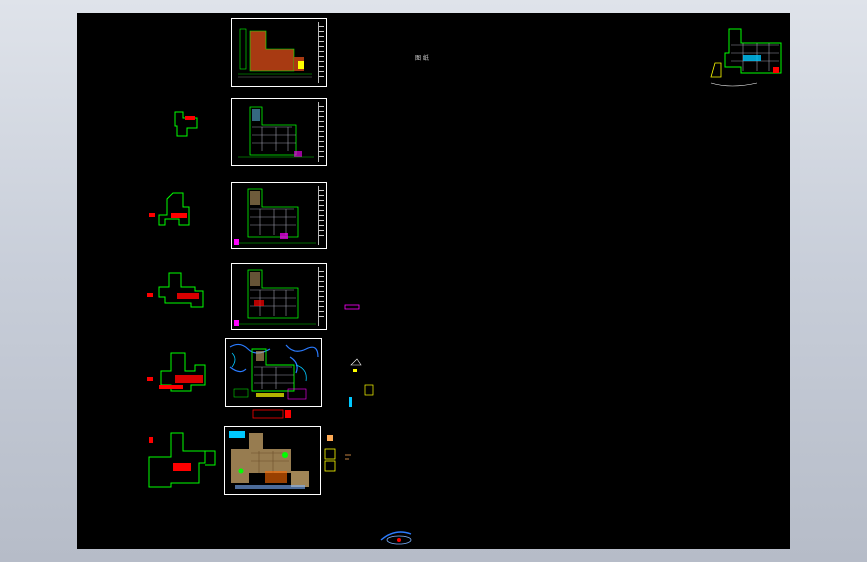 The image size is (867, 562). I want to click on detail-markers-group-a, so click(361, 382).